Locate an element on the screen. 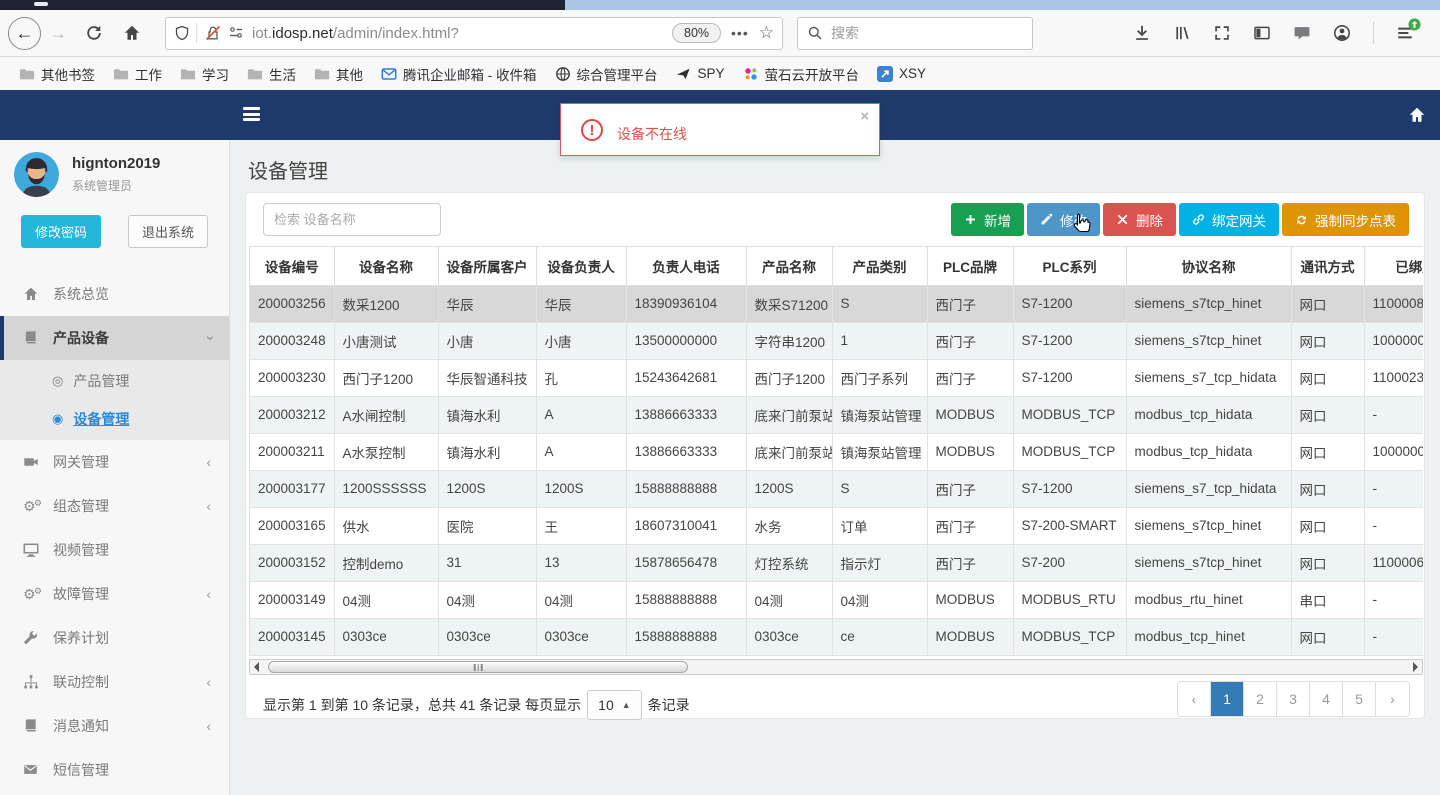 The image size is (1440, 795). sidebar-item-产品设备: 产品设备 ‹ is located at coordinates (114, 338).